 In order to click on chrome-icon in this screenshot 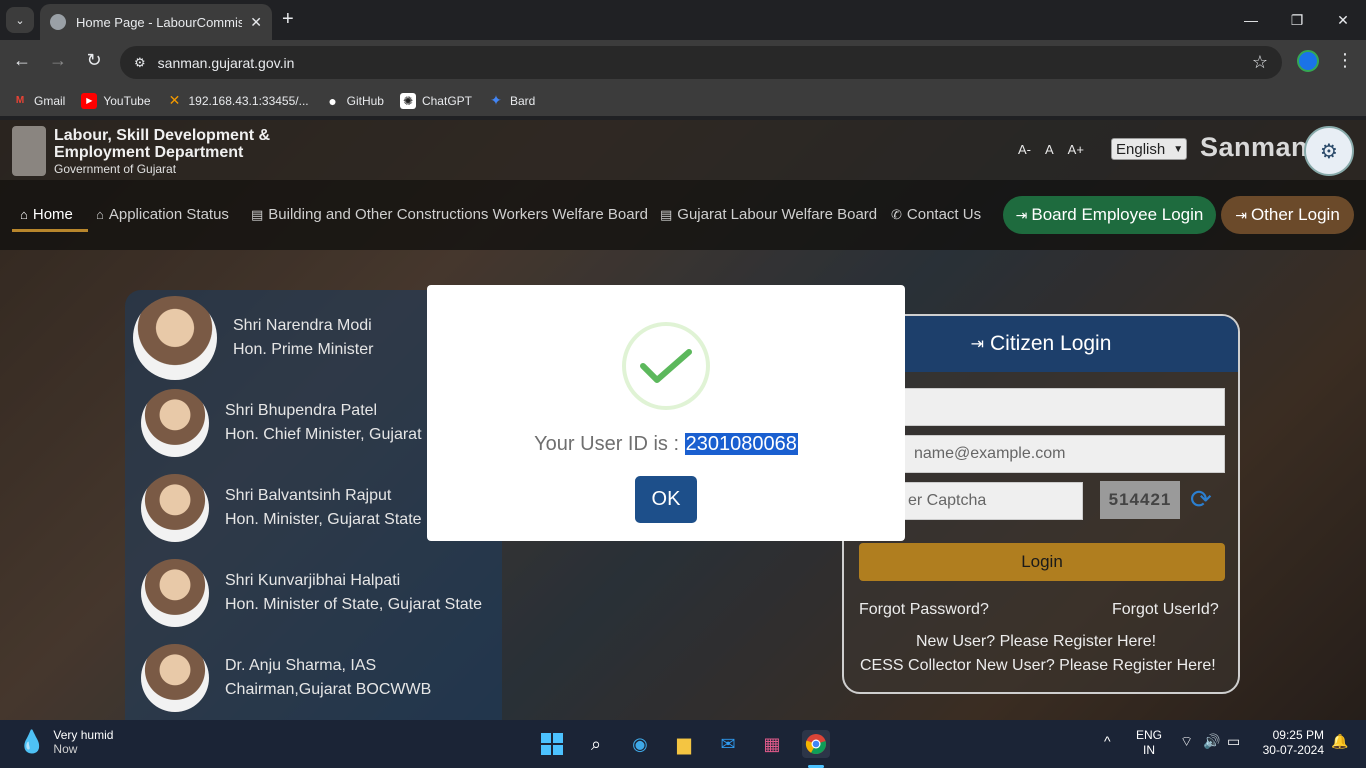, I will do `click(816, 744)`.